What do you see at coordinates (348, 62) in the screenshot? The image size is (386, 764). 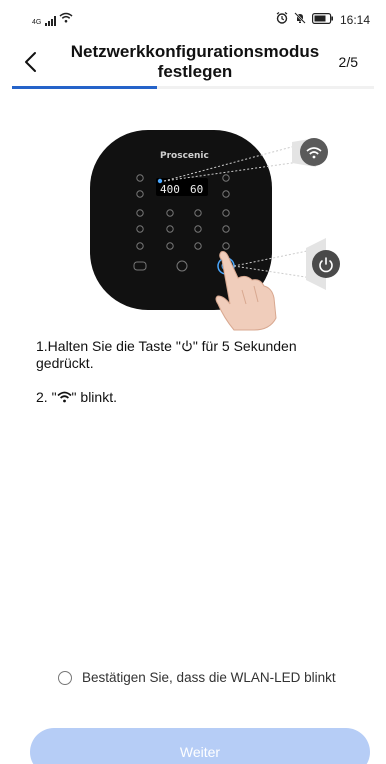 I see `step-indicator: 2/5` at bounding box center [348, 62].